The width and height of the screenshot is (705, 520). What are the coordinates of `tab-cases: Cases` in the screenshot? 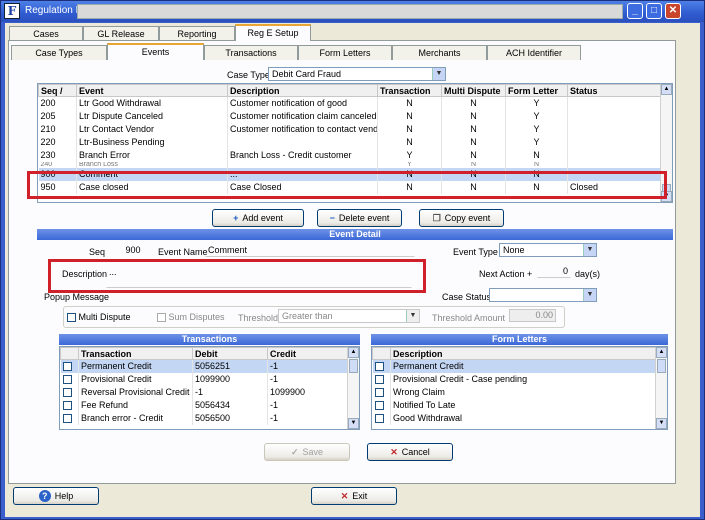 It's located at (46, 33).